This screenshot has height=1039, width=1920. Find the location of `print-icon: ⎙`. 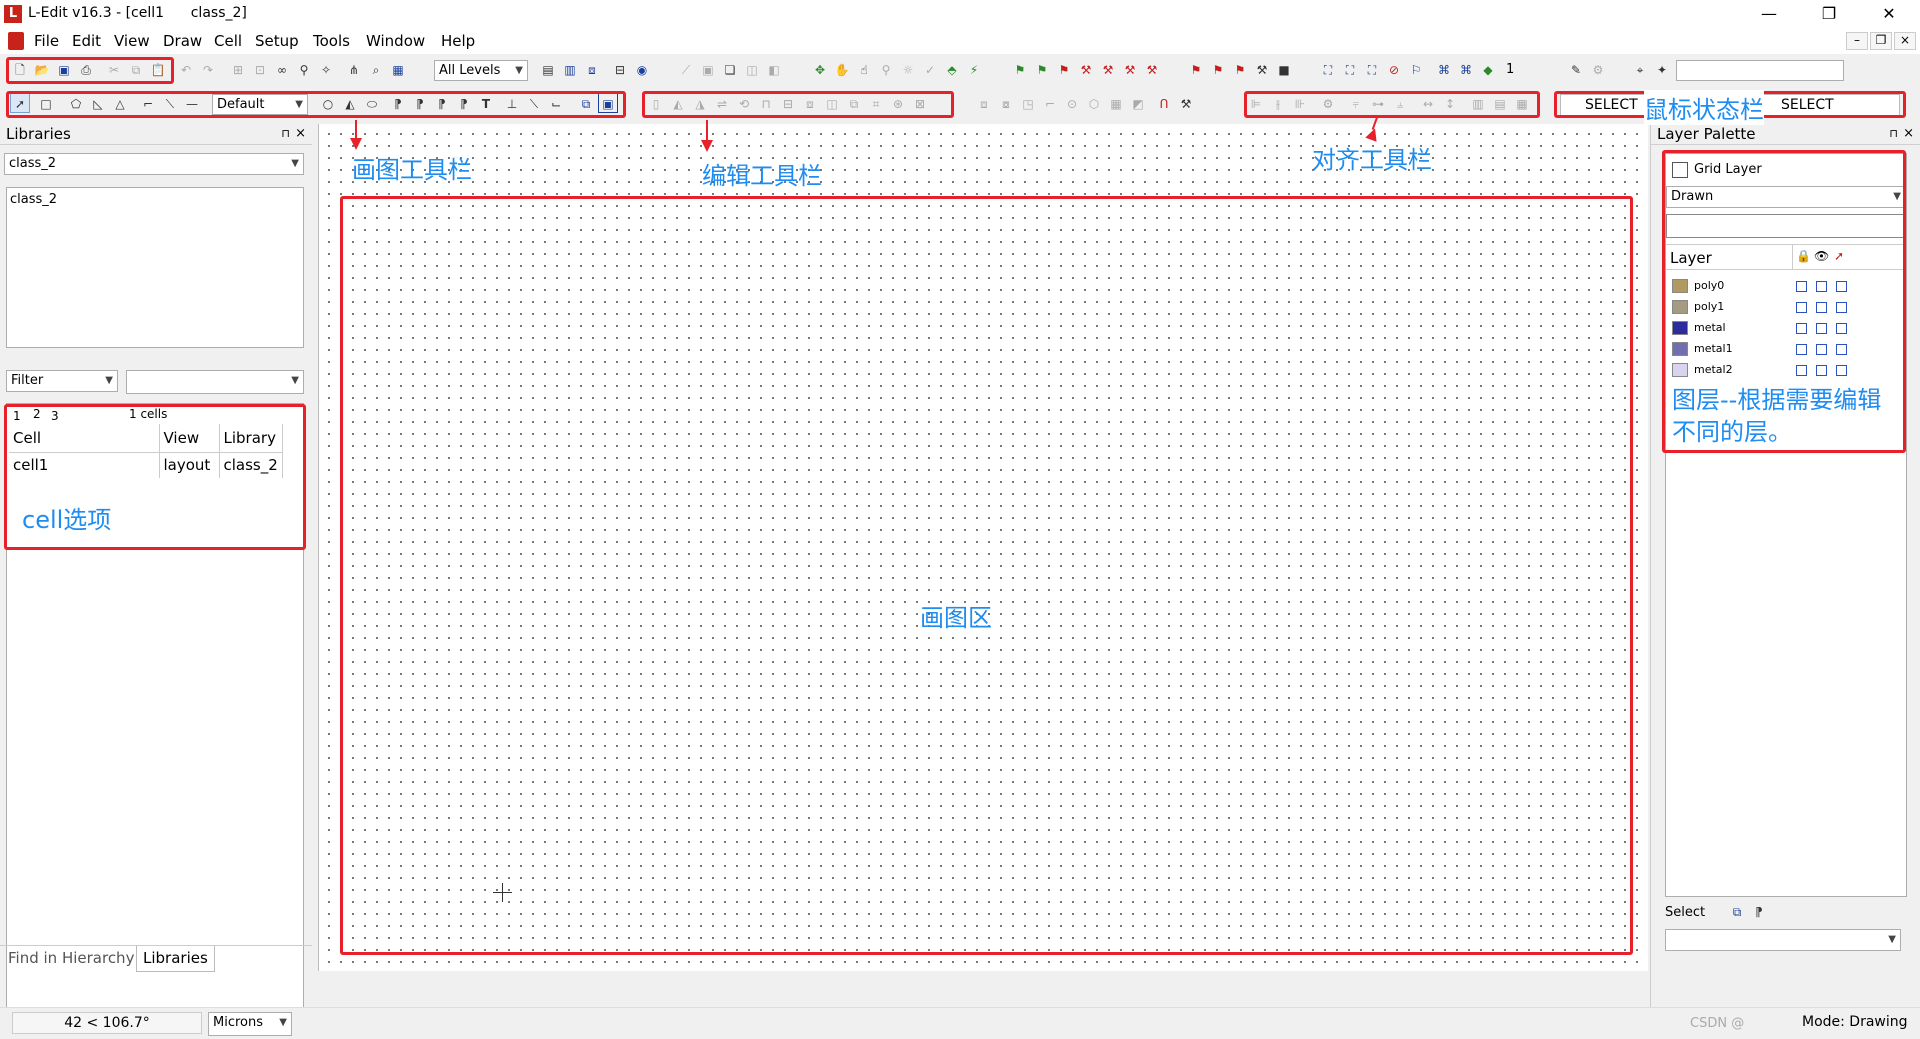

print-icon: ⎙ is located at coordinates (86, 69).